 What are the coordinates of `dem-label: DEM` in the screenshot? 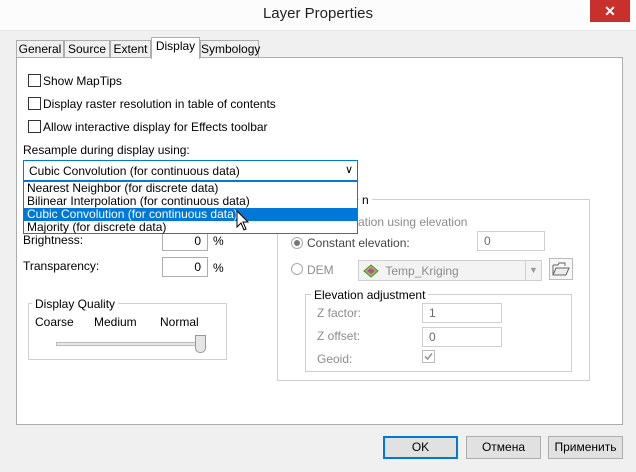 It's located at (320, 270).